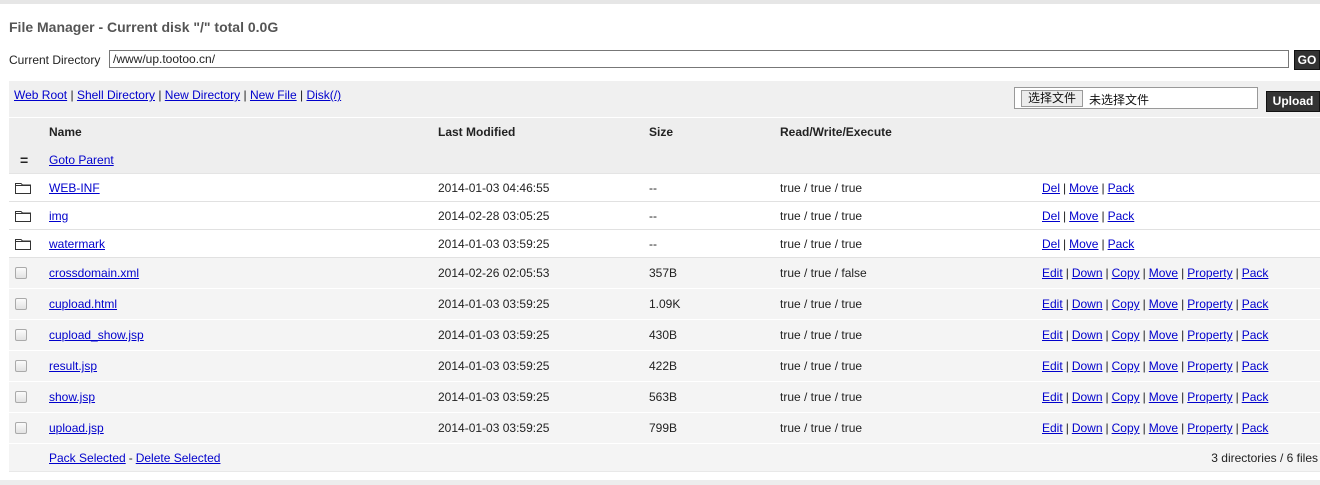 The width and height of the screenshot is (1320, 485). Describe the element at coordinates (663, 273) in the screenshot. I see `size-cell: 357B` at that location.